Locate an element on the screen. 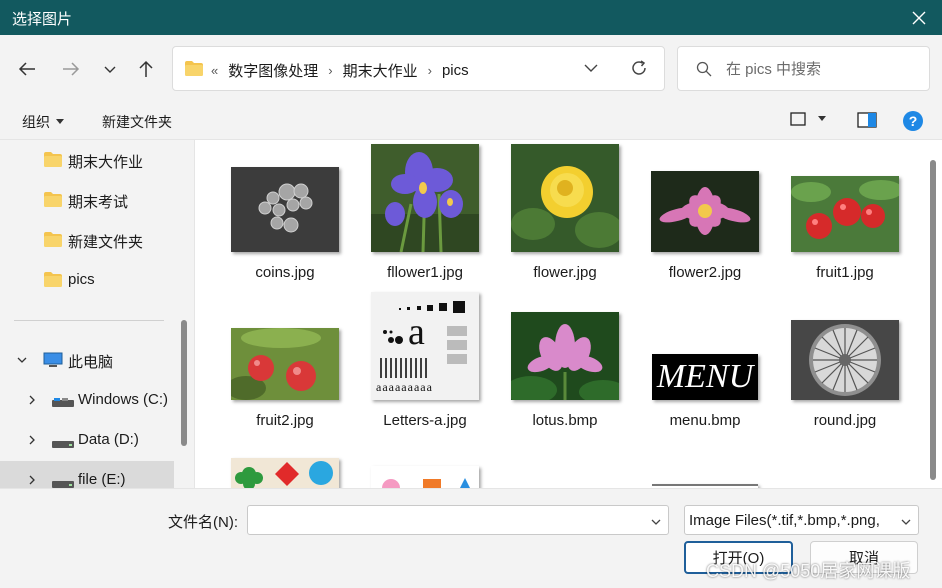 The image size is (942, 588). thumbnail-letters-a: a a a a a a a a a a is located at coordinates (425, 346).